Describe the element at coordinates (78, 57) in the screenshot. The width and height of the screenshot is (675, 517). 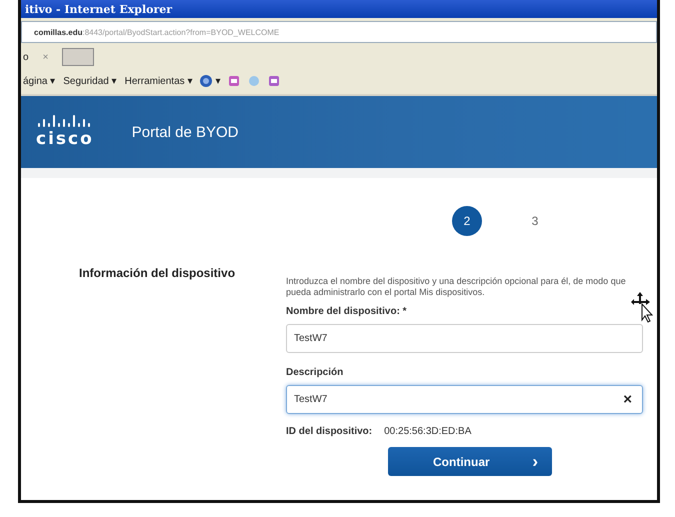
I see `new-tab-button` at that location.